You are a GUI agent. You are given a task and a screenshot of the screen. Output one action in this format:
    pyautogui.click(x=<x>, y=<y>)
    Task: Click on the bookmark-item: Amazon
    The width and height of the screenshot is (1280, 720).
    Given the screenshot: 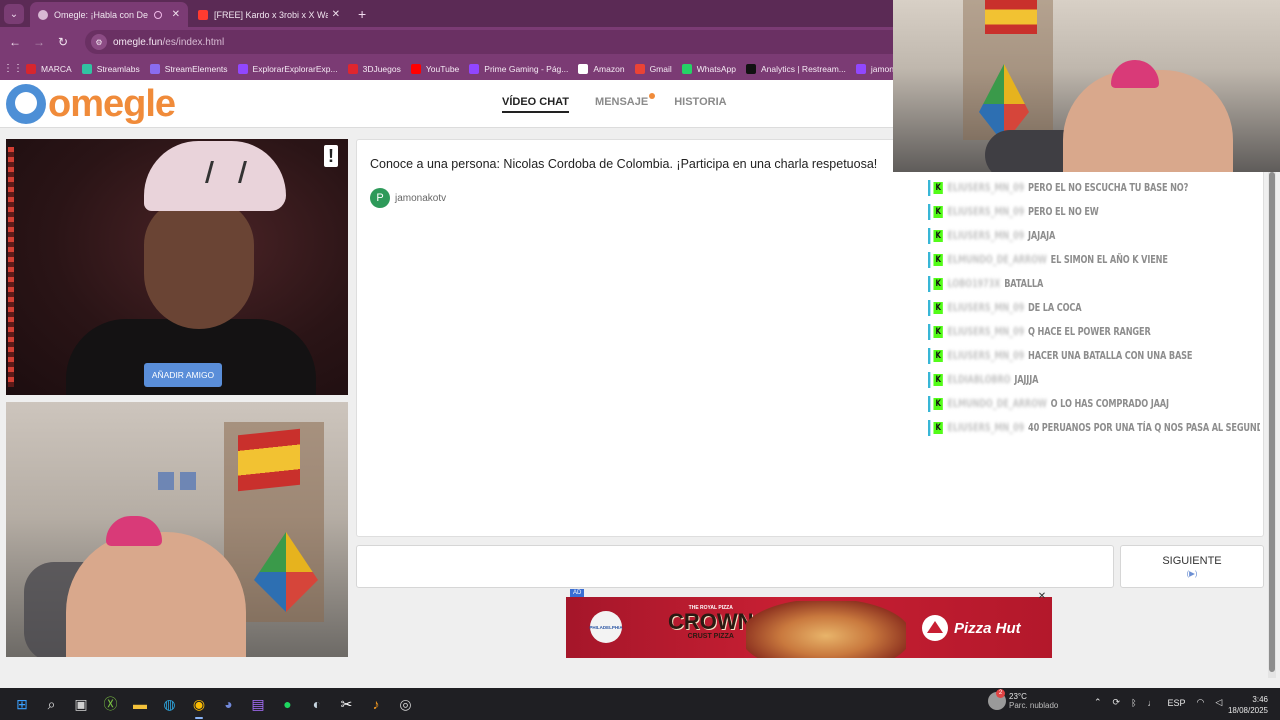 What is the action you would take?
    pyautogui.click(x=601, y=68)
    